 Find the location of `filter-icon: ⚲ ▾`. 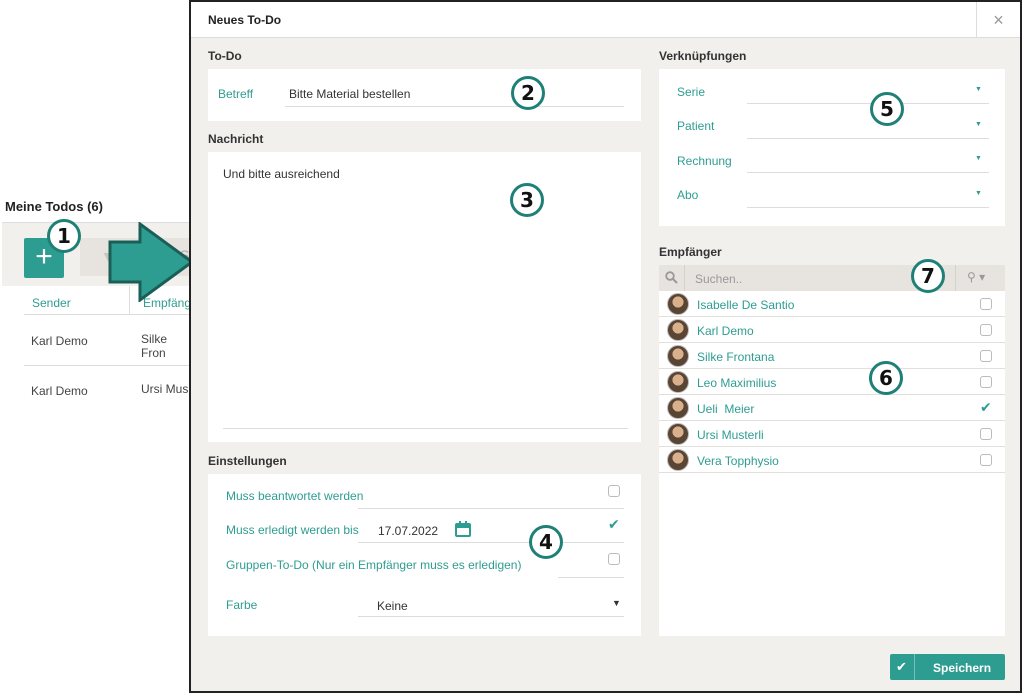

filter-icon: ⚲ ▾ is located at coordinates (976, 277).